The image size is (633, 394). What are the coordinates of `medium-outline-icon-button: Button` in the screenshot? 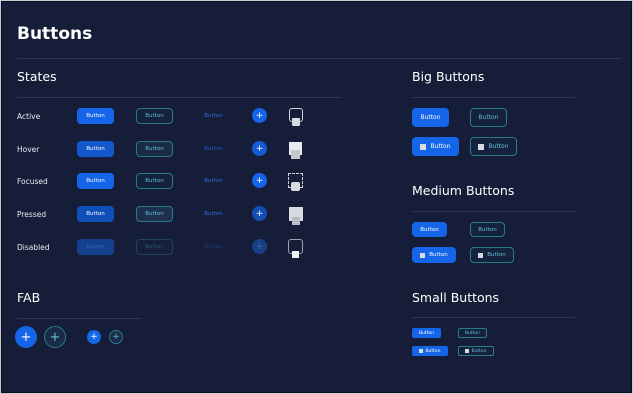 It's located at (492, 255).